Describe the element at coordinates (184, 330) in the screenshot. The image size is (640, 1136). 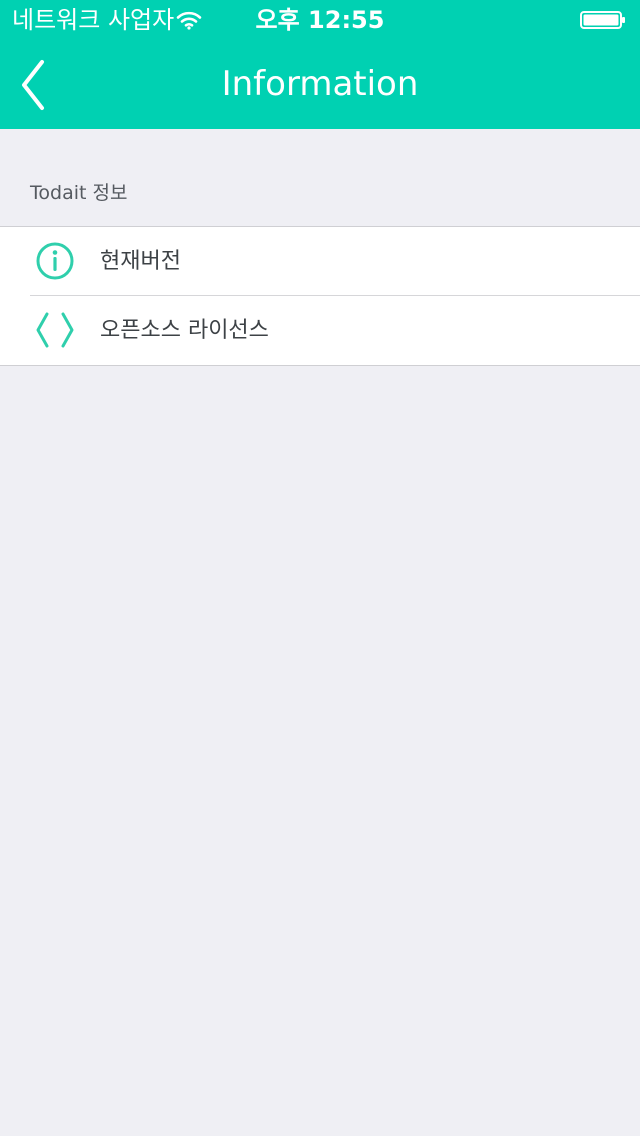
I see `list-item-label: 오픈소스 라이선스` at that location.